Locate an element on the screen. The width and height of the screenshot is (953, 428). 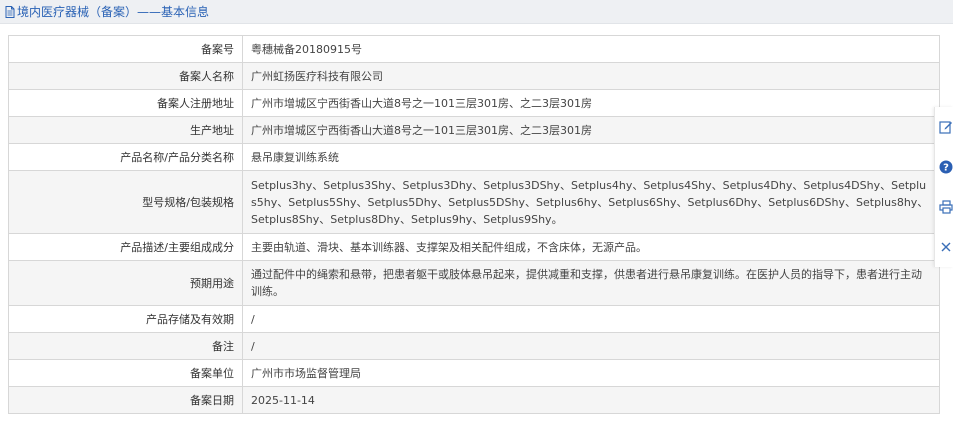
field-value: 主要由轨道、滑块、基本训练器、支撑架及相关配件组成，不含床体，无源产品。 is located at coordinates (591, 247).